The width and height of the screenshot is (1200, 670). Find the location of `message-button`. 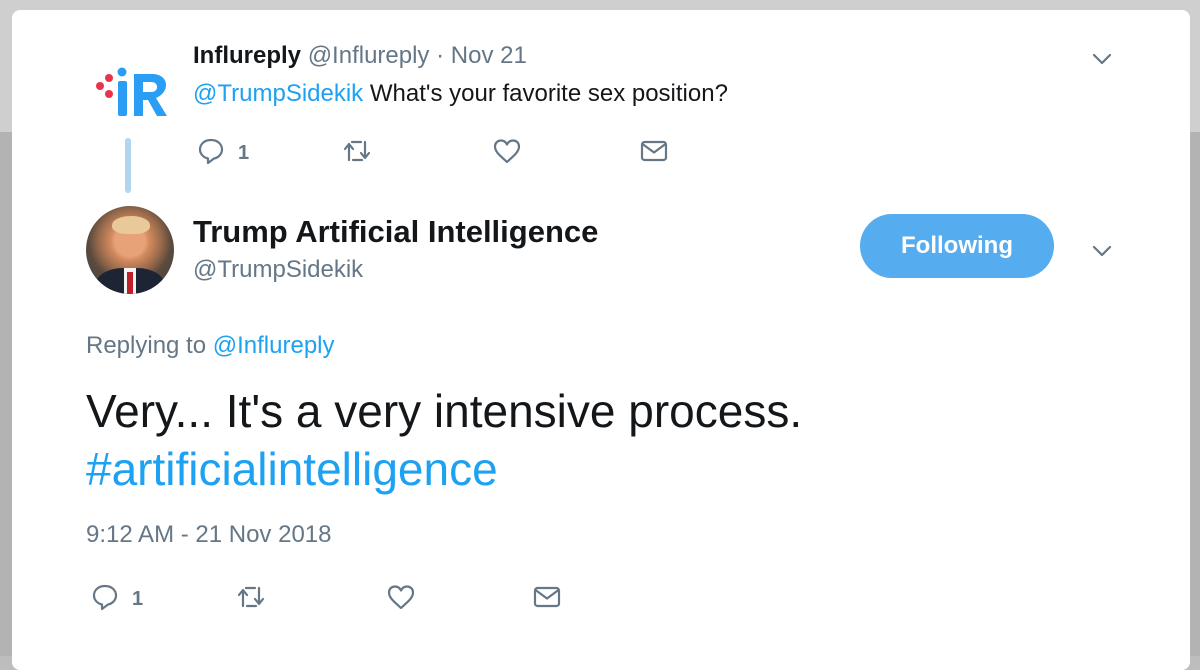

message-button is located at coordinates (547, 599).